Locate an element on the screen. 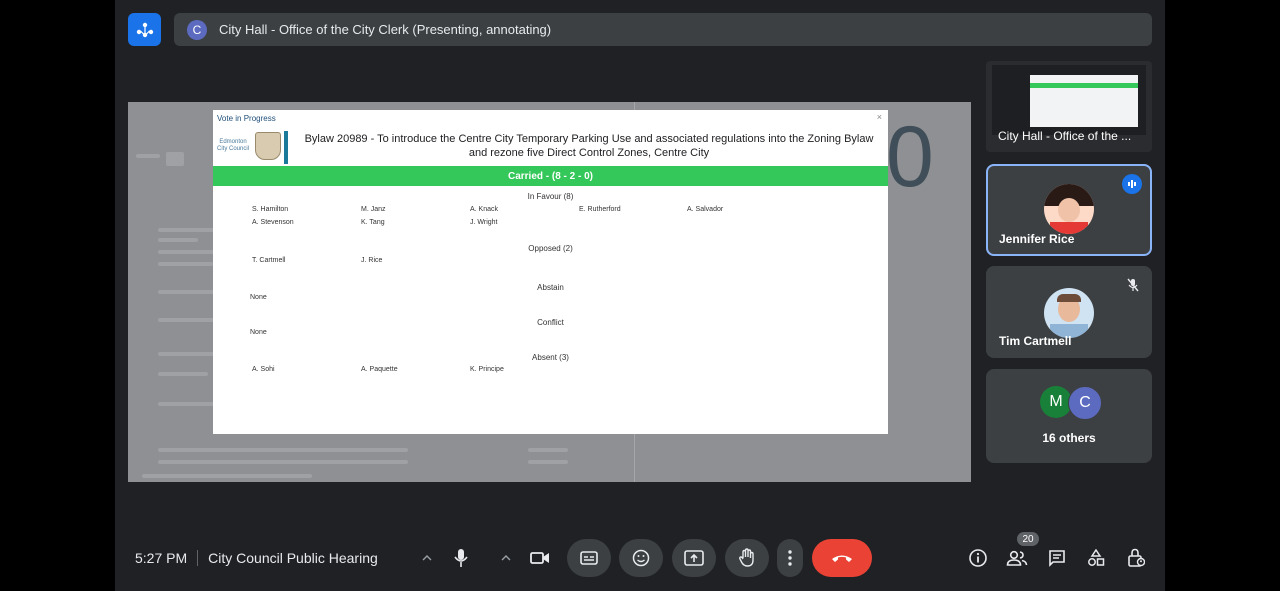 The image size is (1280, 591). activities-button is located at coordinates (1096, 558).